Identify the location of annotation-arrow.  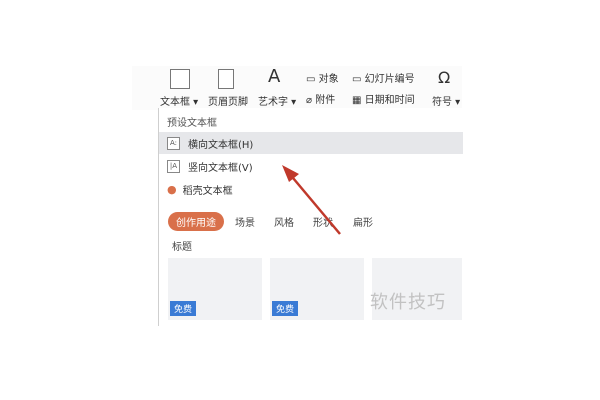
(311, 200).